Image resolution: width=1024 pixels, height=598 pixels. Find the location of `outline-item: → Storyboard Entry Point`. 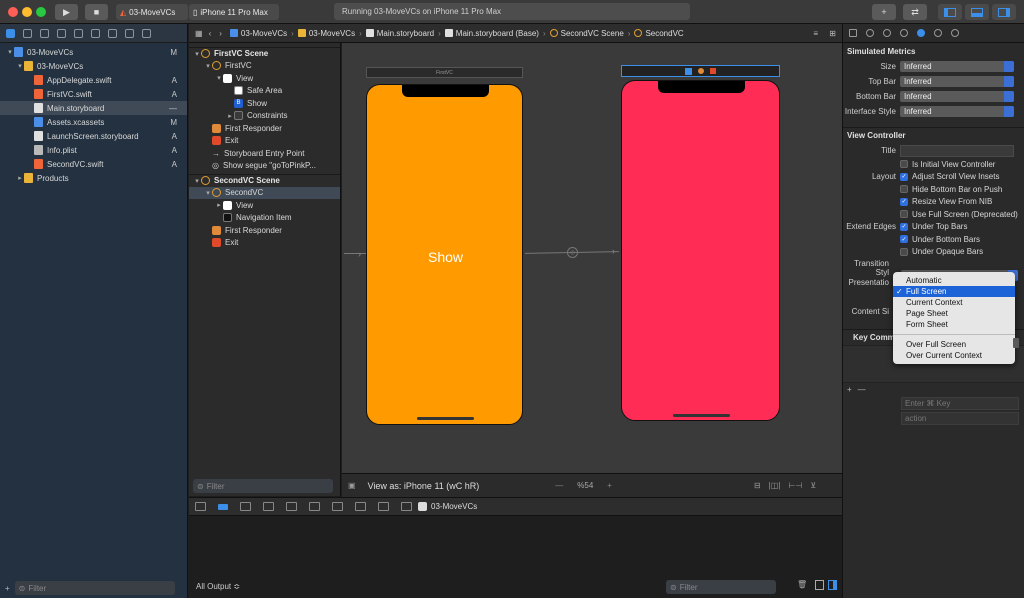

outline-item: → Storyboard Entry Point is located at coordinates (264, 153).